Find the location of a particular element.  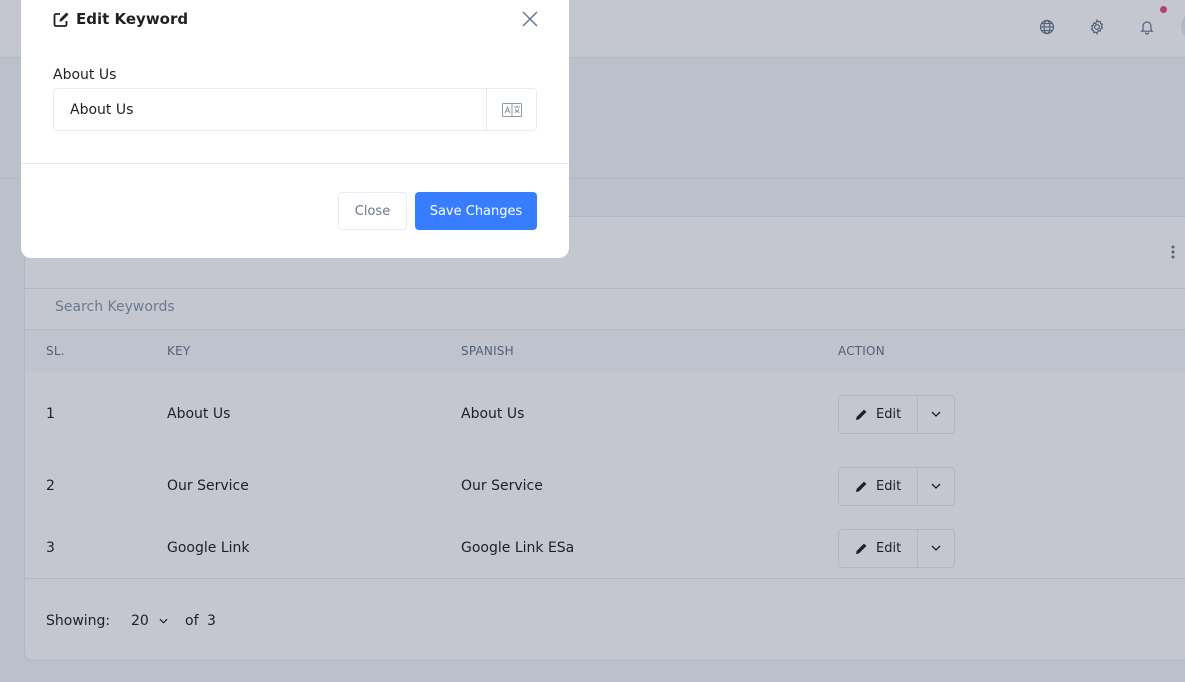

save-changes-button: Save Changes is located at coordinates (476, 211).